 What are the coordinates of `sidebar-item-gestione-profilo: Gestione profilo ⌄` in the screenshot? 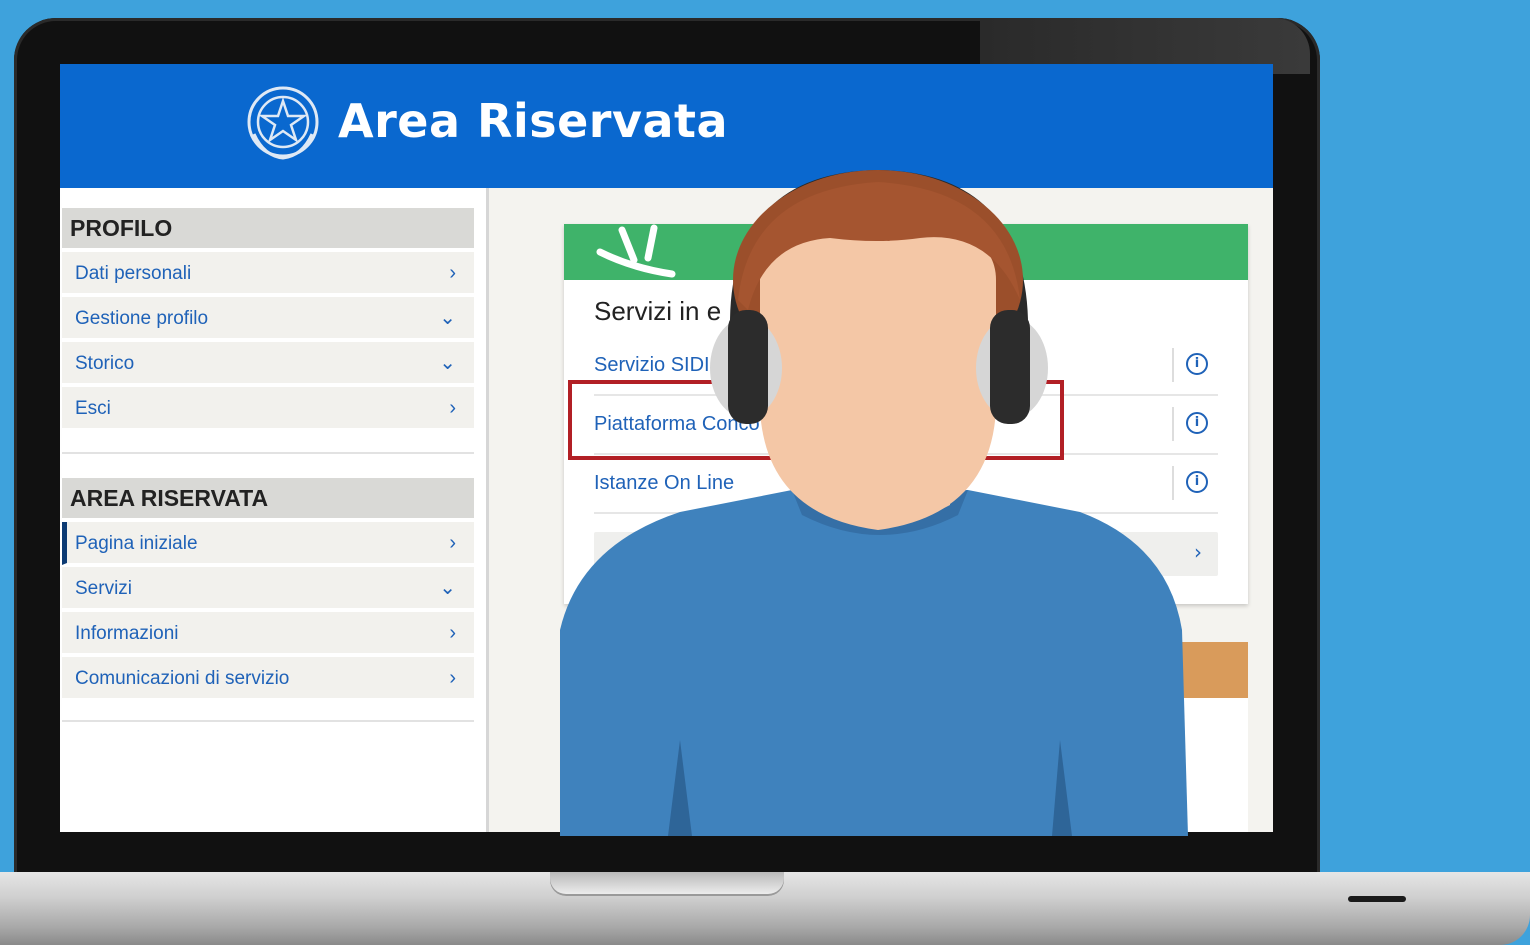 It's located at (268, 318).